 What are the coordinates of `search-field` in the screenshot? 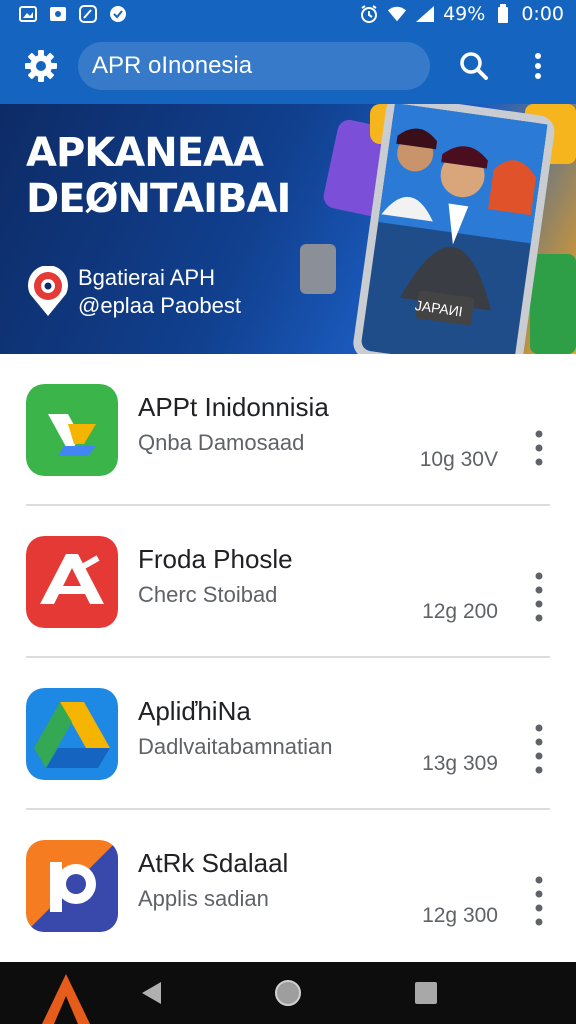 It's located at (254, 66).